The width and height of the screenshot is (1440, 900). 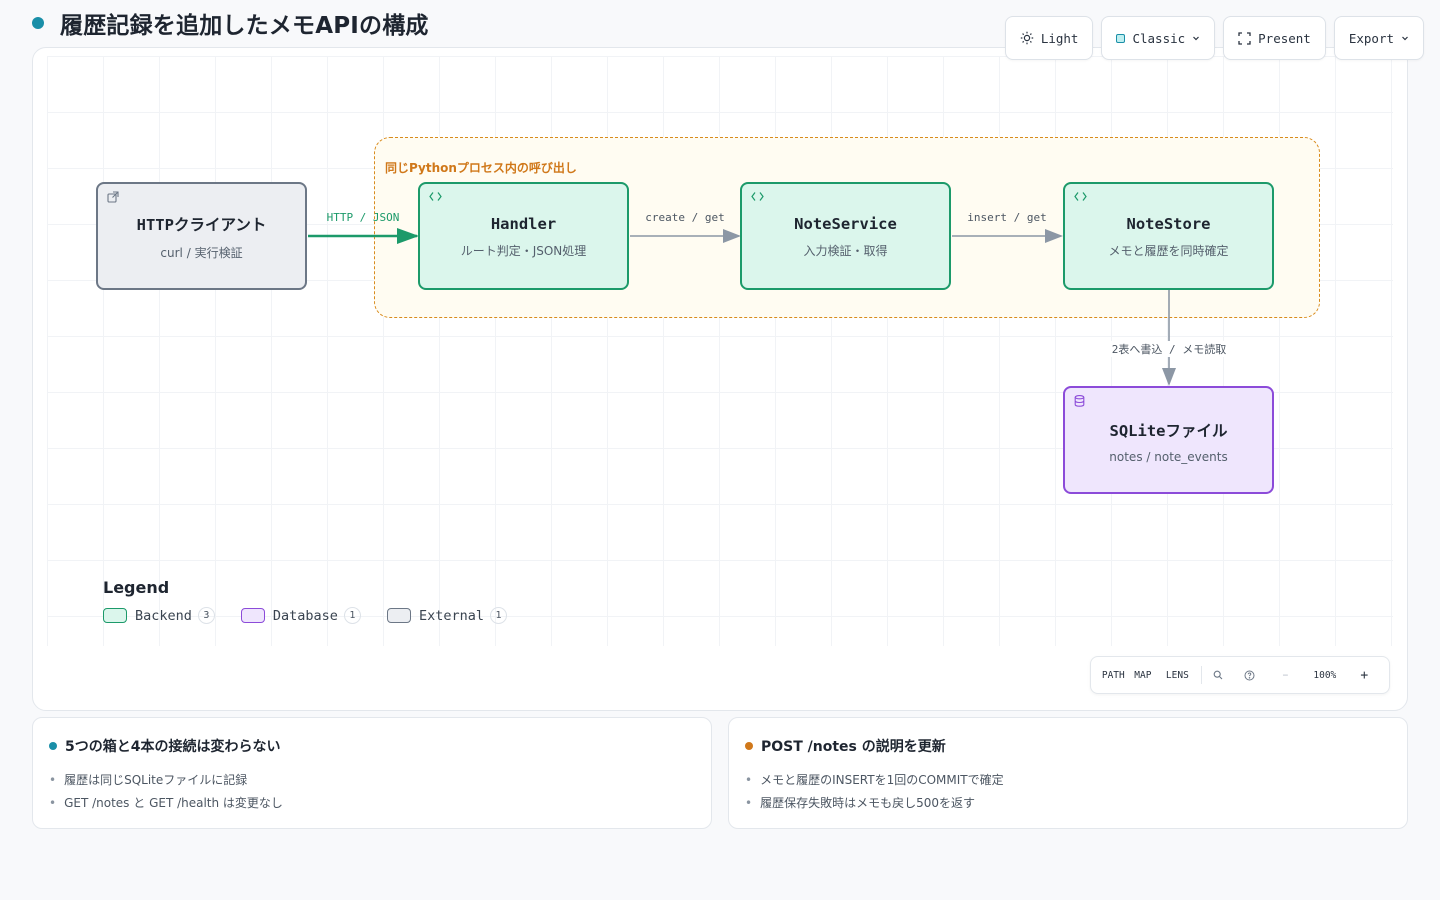 I want to click on node-title: NoteStore, so click(x=1168, y=224).